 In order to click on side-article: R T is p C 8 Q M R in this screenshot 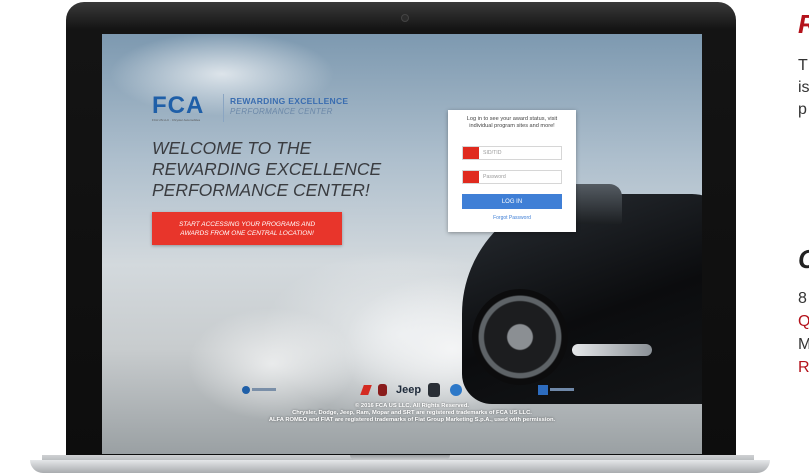, I will do `click(802, 238)`.